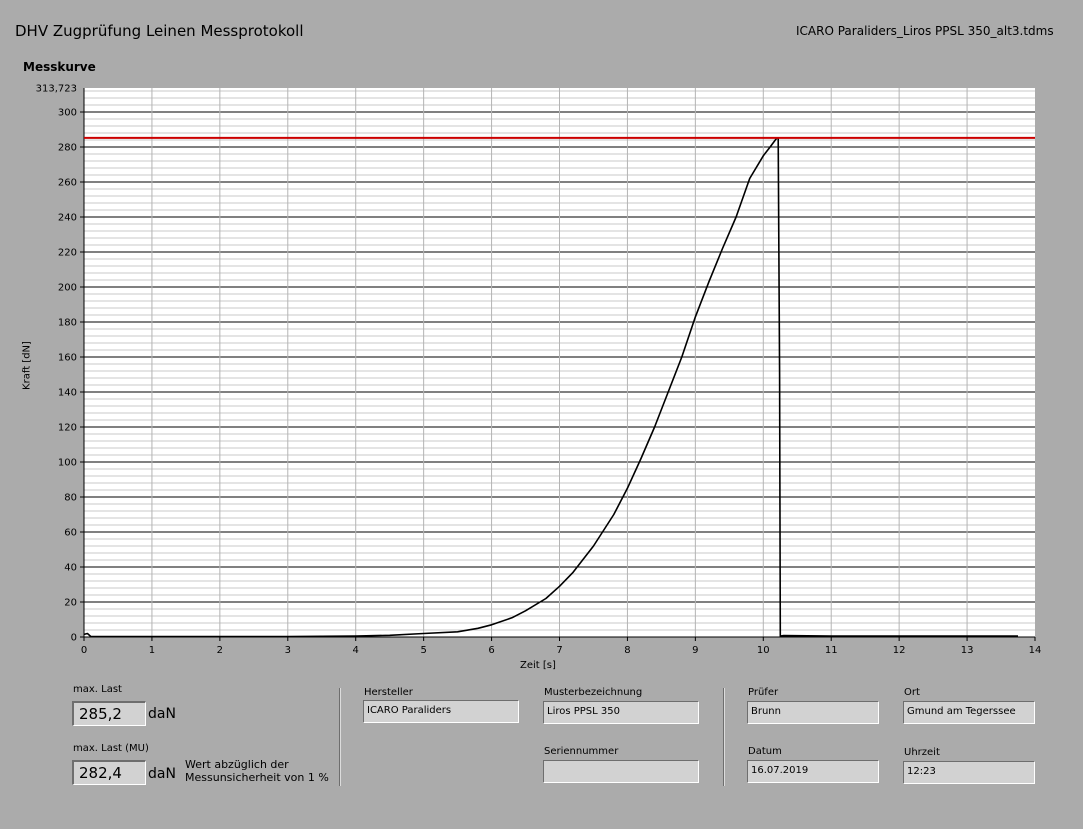 This screenshot has height=829, width=1083. I want to click on x-tick-label: 12, so click(899, 650).